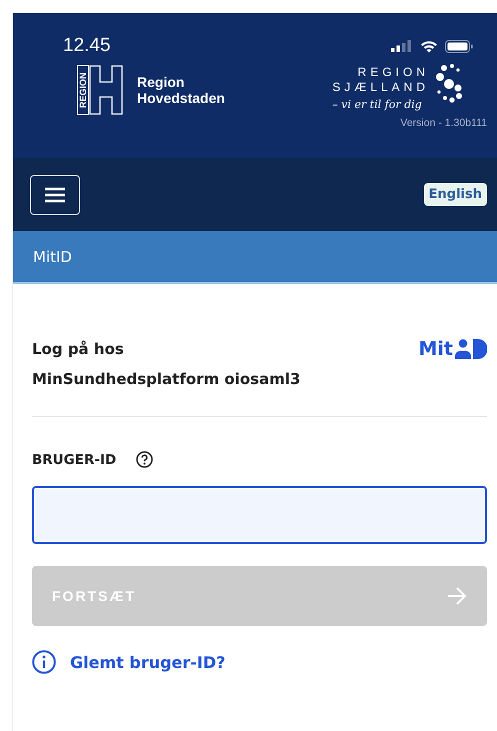 This screenshot has height=731, width=497. I want to click on arrow-right-icon, so click(457, 596).